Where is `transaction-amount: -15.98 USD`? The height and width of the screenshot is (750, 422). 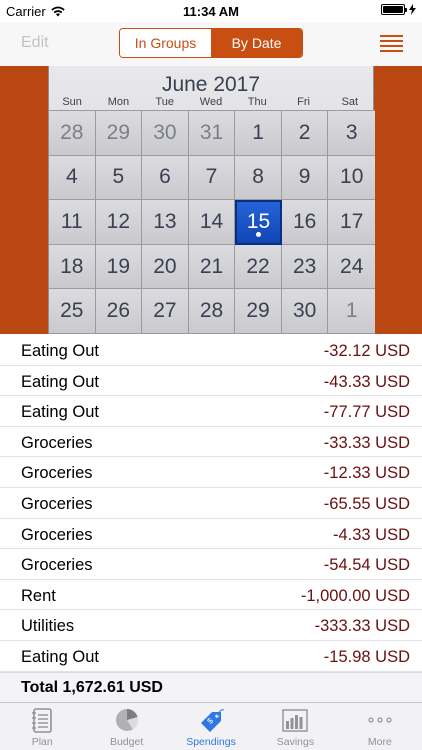
transaction-amount: -15.98 USD is located at coordinates (366, 656).